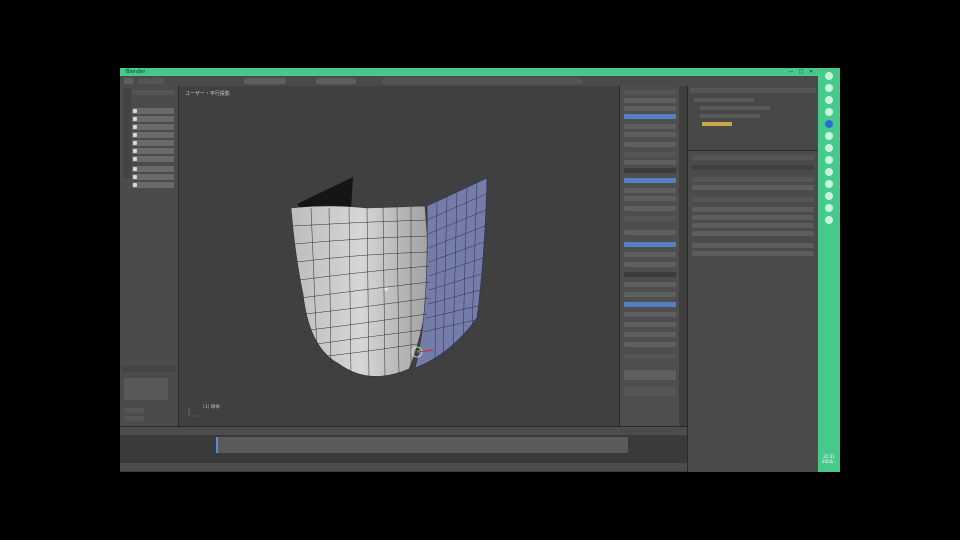 The image size is (960, 540). Describe the element at coordinates (265, 81) in the screenshot. I see `screen-layout-selector` at that location.